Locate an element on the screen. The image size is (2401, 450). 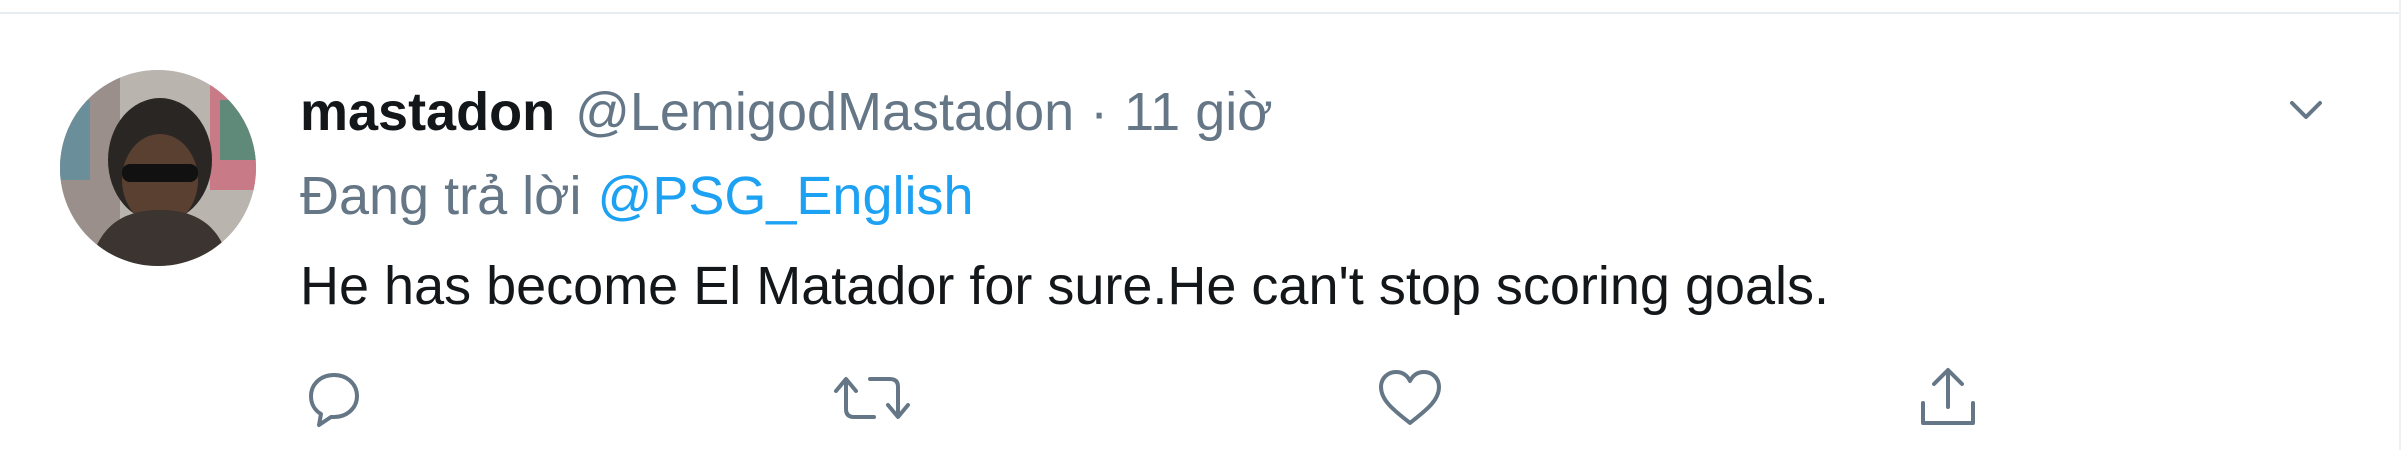
heart-icon is located at coordinates (1410, 397).